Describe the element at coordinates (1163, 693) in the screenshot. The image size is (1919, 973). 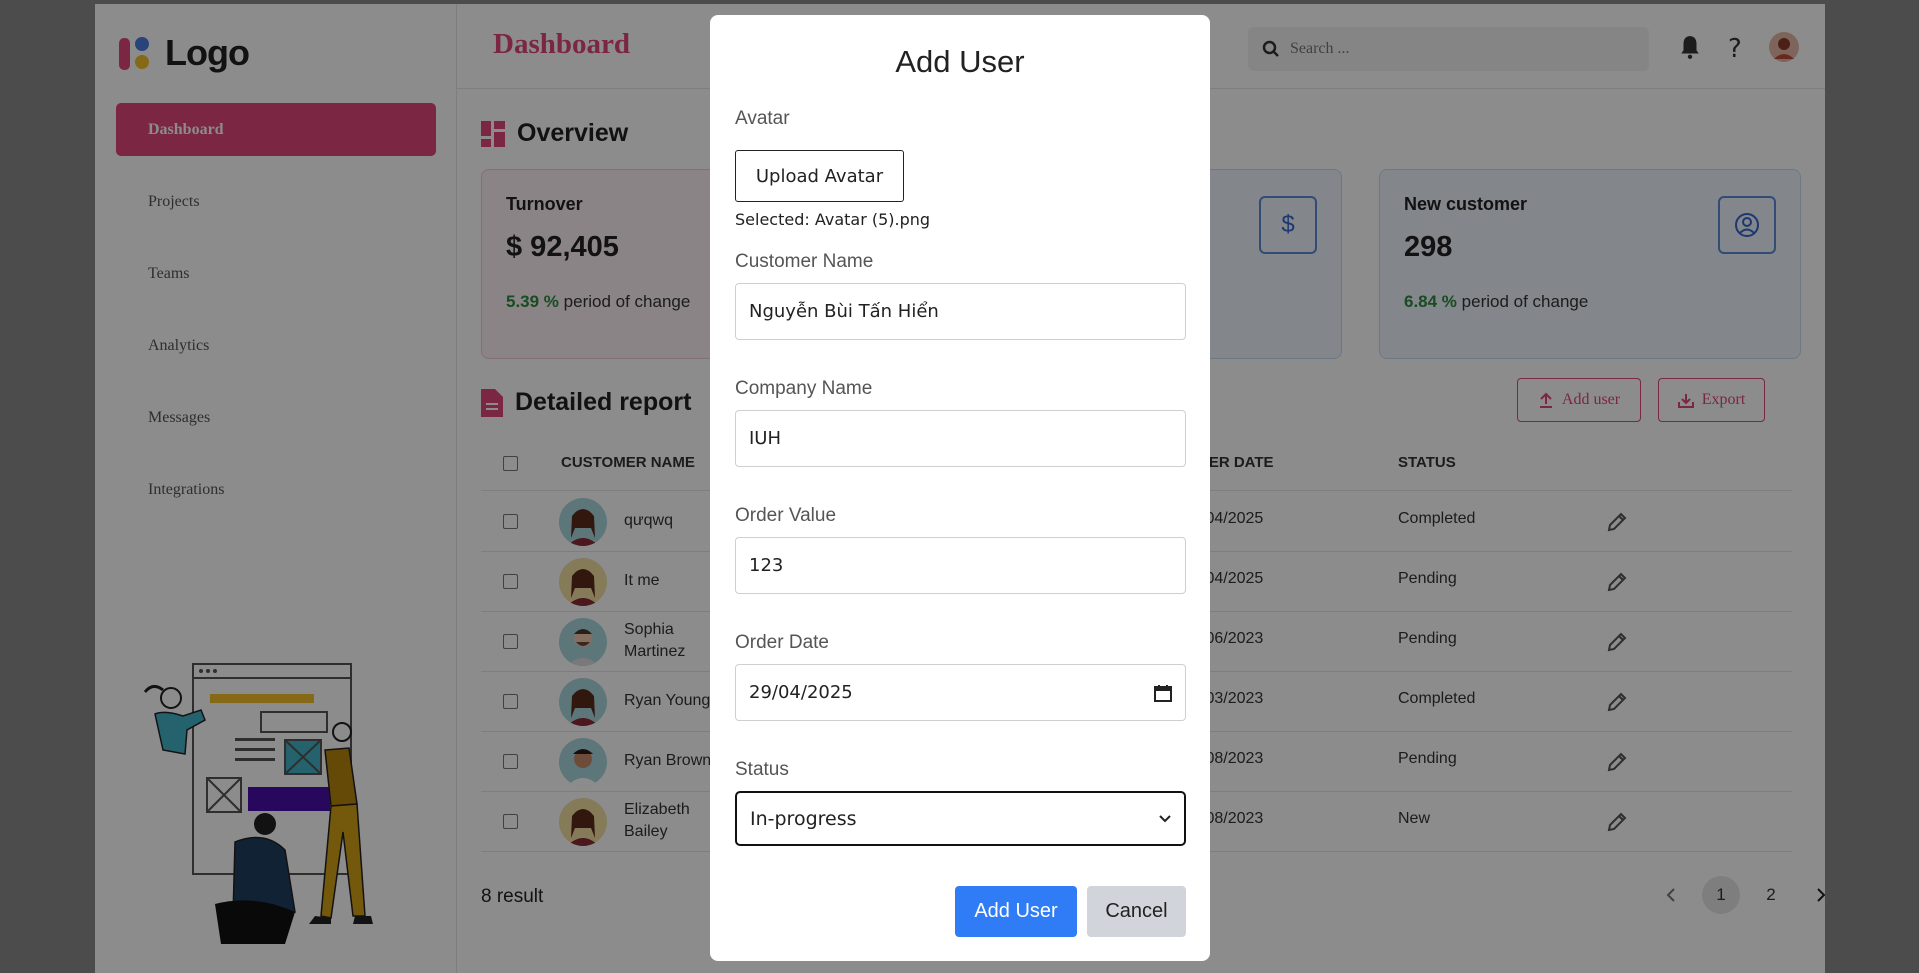
I see `calendar-icon` at that location.